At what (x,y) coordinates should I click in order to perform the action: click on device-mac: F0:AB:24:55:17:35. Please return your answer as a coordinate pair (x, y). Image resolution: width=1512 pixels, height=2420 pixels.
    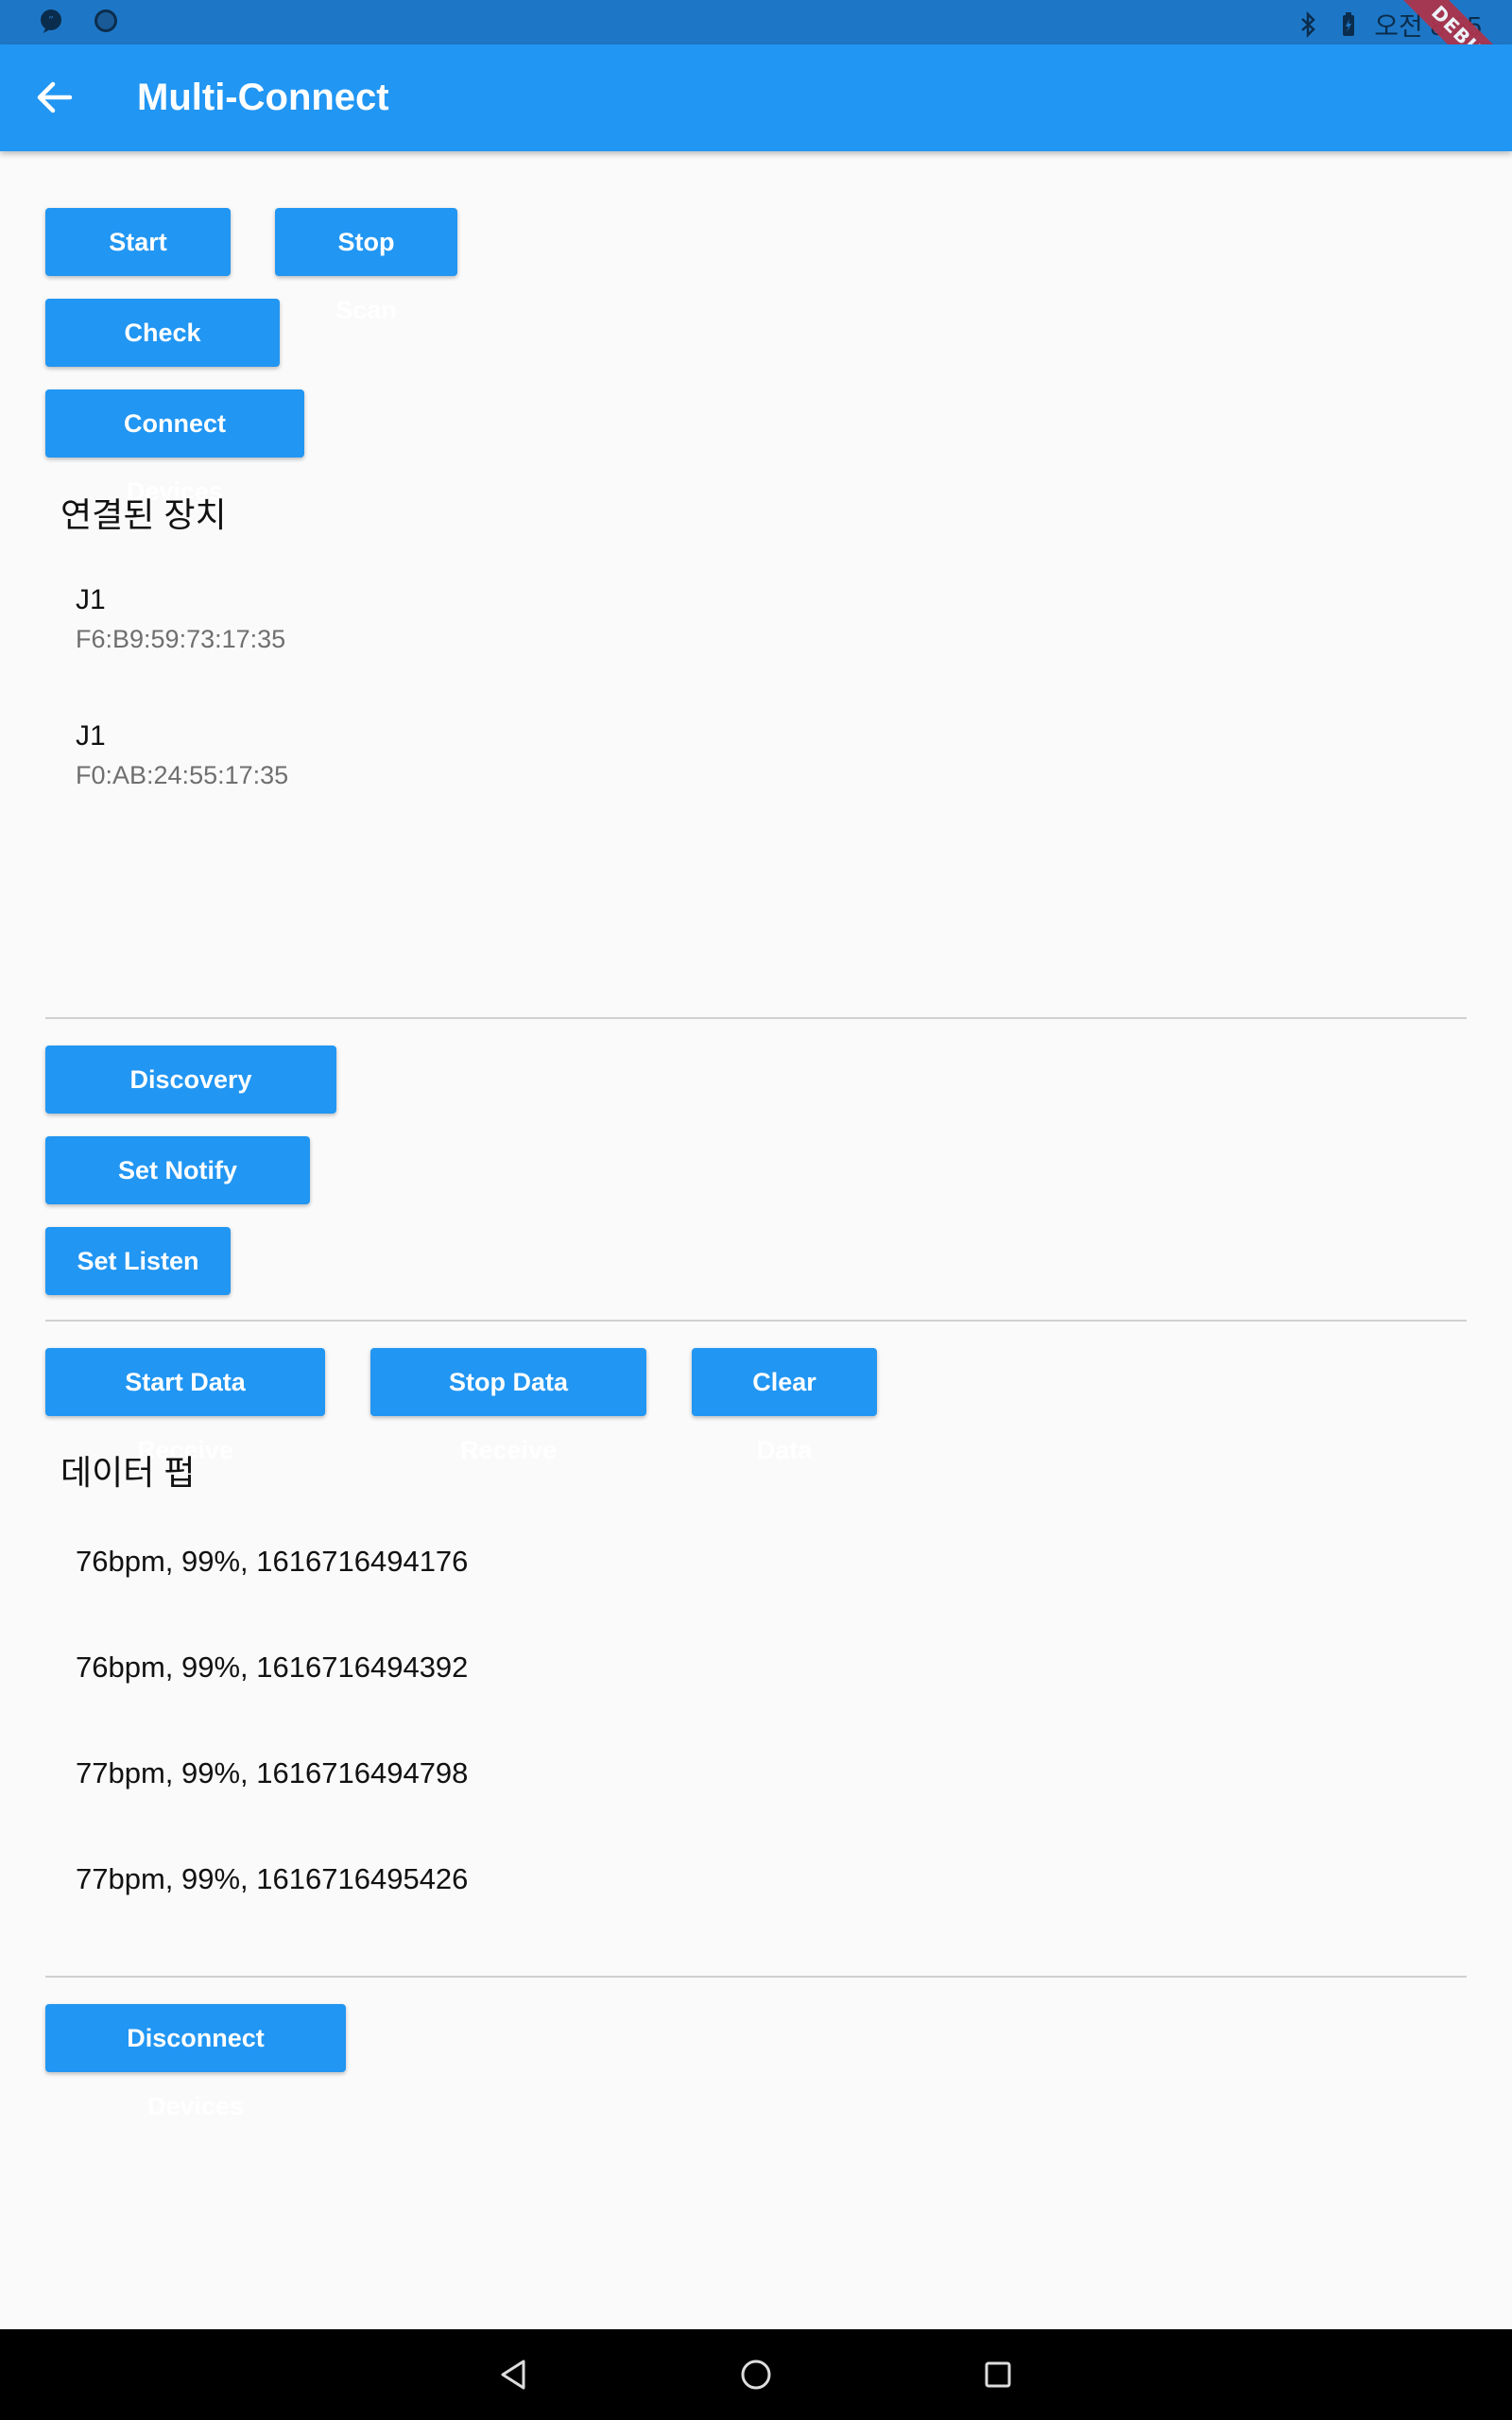
    Looking at the image, I should click on (182, 775).